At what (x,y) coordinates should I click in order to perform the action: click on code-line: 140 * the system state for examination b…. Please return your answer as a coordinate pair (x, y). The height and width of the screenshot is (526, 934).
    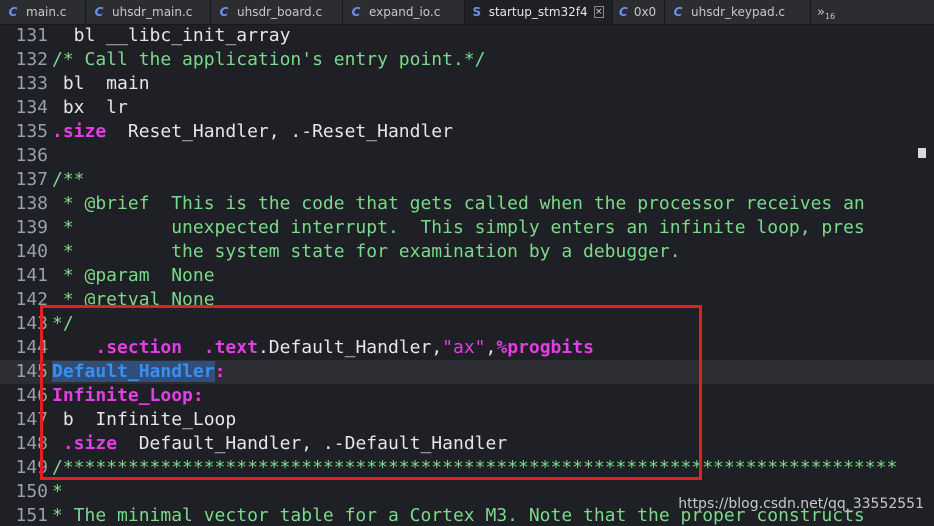
    Looking at the image, I should click on (467, 252).